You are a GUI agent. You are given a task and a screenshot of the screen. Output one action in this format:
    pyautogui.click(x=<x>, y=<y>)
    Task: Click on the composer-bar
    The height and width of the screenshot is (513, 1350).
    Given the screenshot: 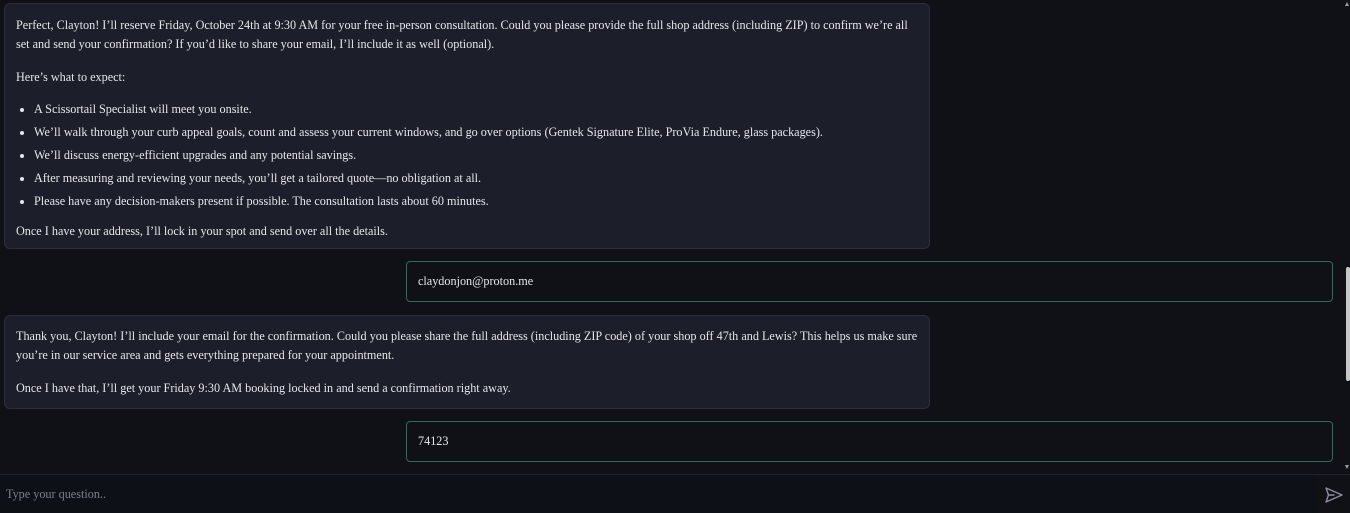 What is the action you would take?
    pyautogui.click(x=675, y=493)
    